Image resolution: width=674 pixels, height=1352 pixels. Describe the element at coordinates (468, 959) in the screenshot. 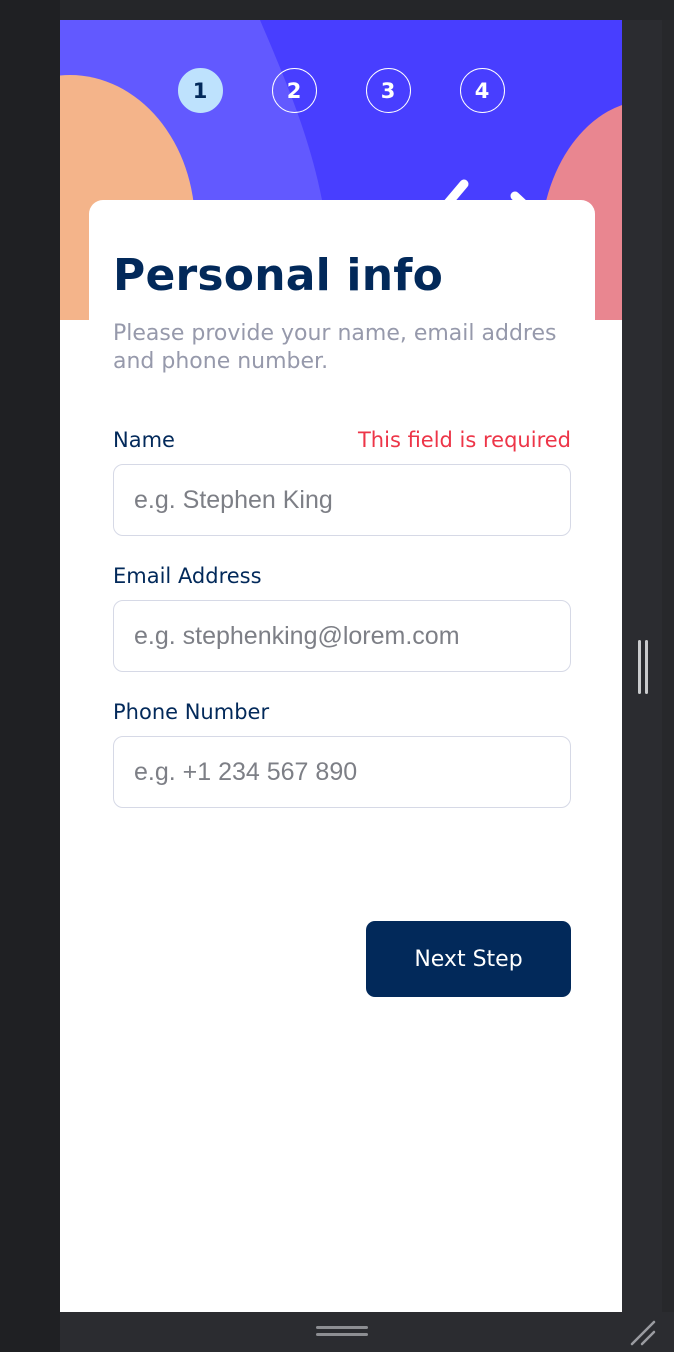

I see `next-step-button: Next Step` at that location.